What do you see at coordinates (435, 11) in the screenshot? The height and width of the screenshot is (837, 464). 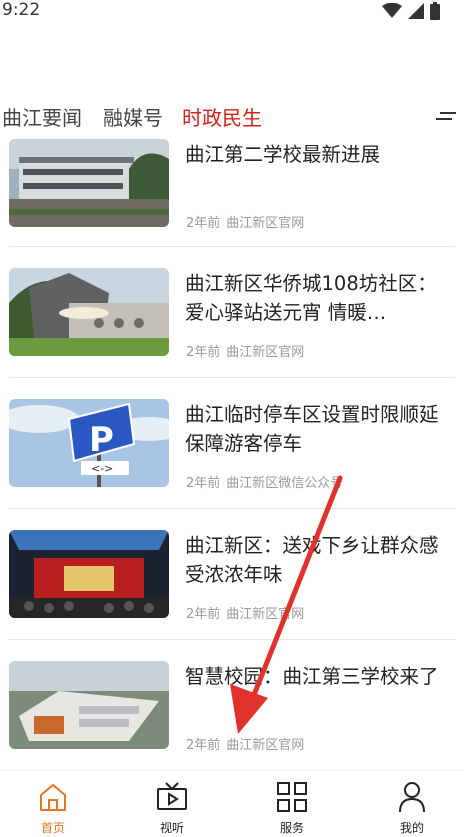 I see `battery-icon` at bounding box center [435, 11].